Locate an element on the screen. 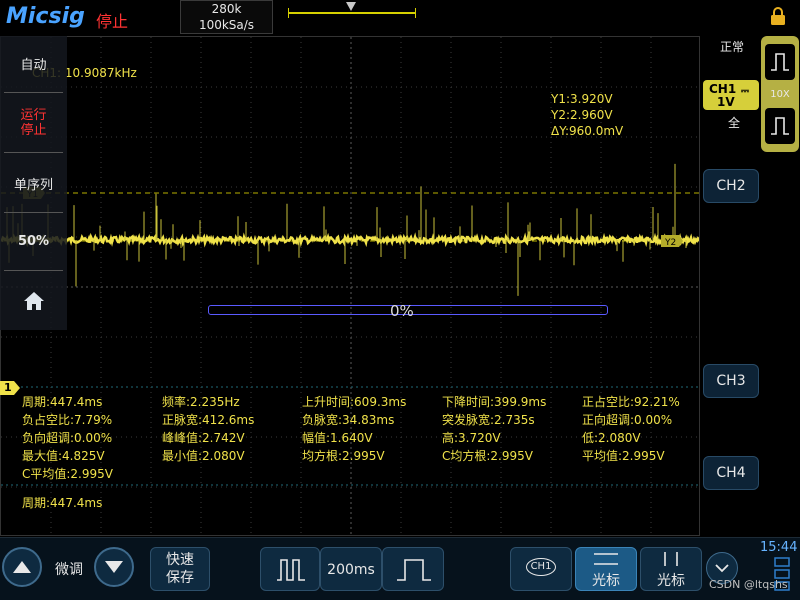 The width and height of the screenshot is (800, 600). probe-ratio: 10X is located at coordinates (780, 94).